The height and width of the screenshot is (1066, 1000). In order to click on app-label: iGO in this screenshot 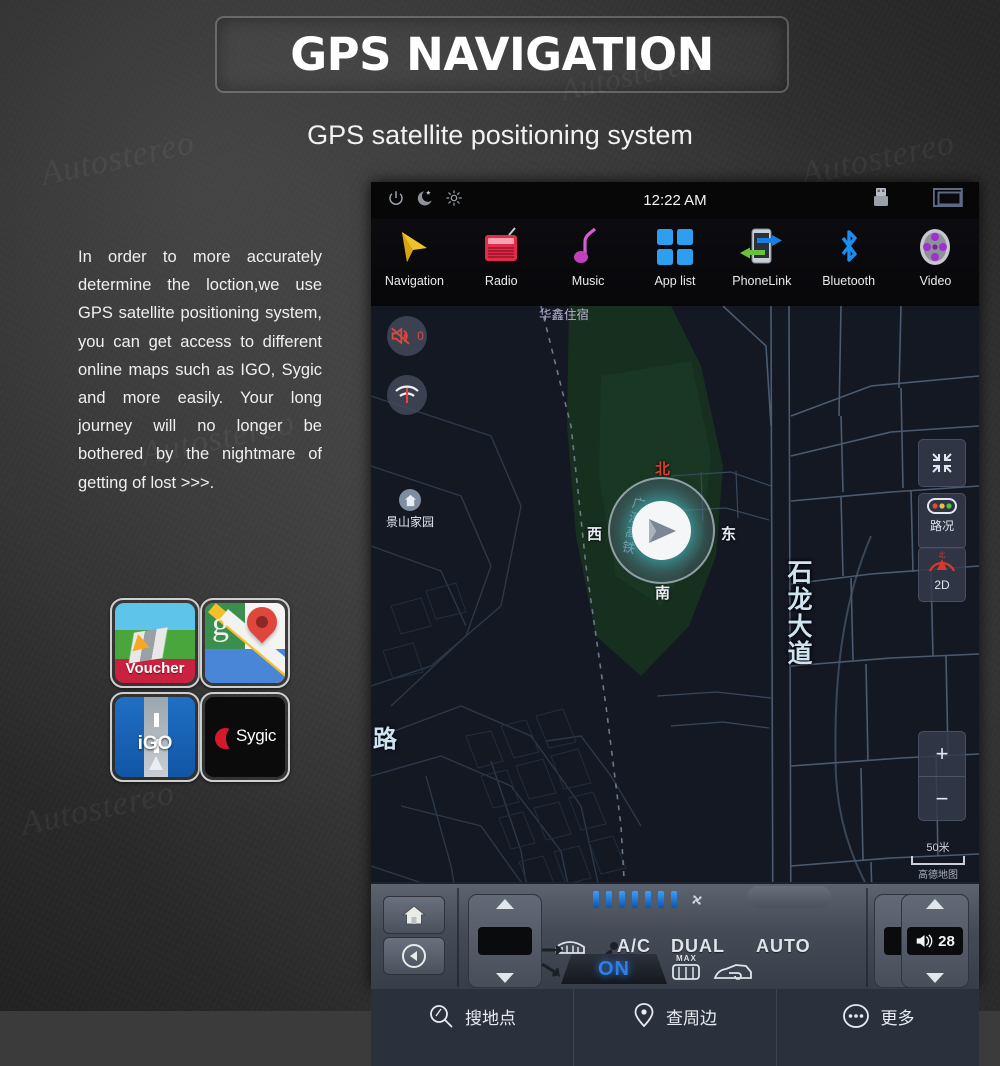, I will do `click(155, 743)`.